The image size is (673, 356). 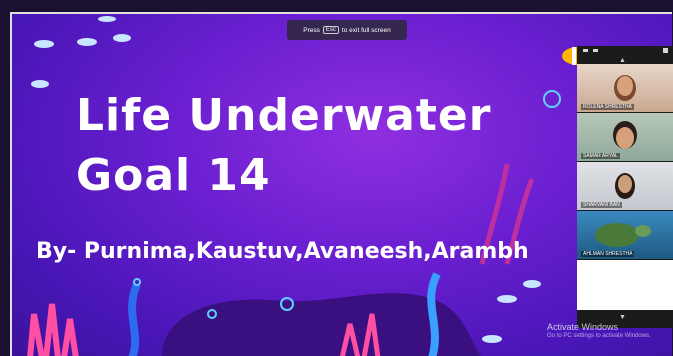 What do you see at coordinates (625, 137) in the screenshot?
I see `participant-video-2: SAMAR ARYAL` at bounding box center [625, 137].